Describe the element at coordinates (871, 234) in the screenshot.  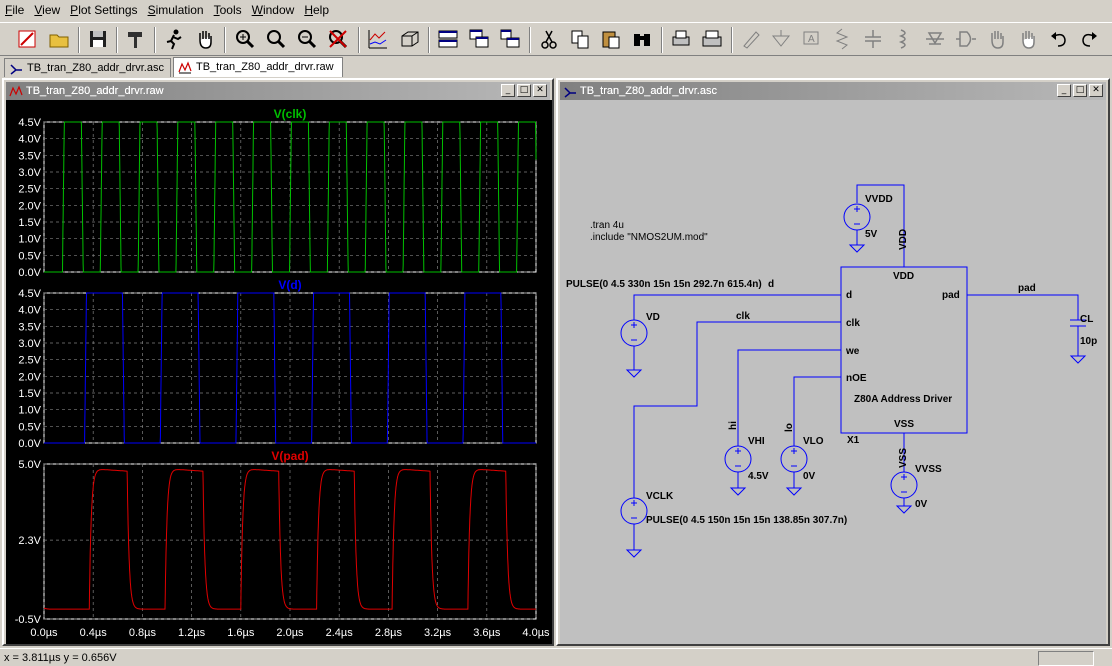
I see `vvdd-value: 5V` at that location.